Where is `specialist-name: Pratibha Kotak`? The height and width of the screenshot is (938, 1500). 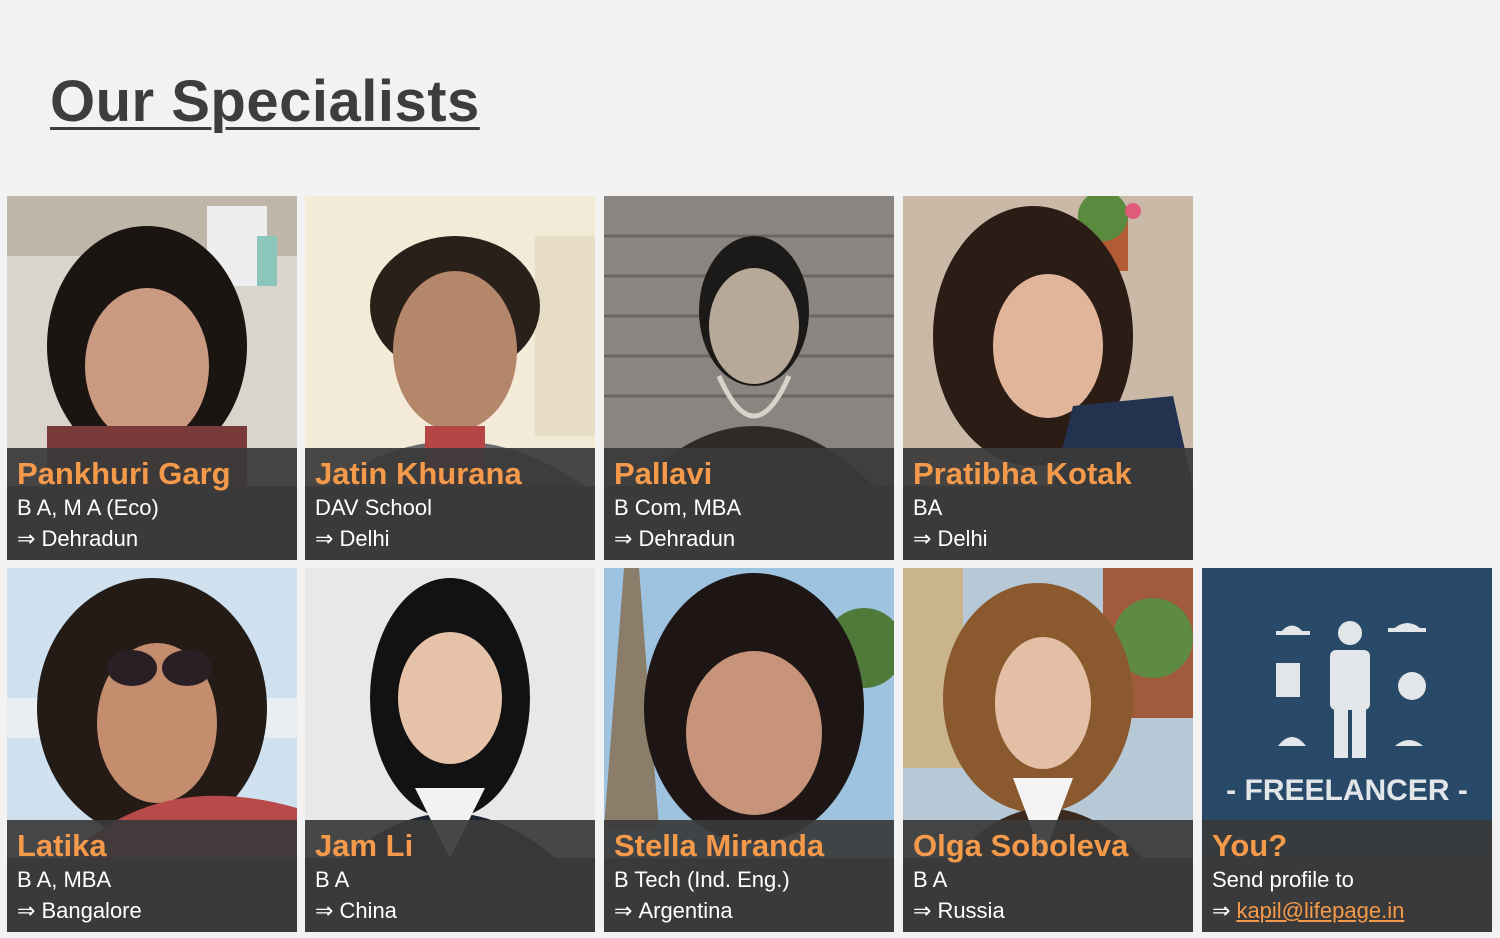 specialist-name: Pratibha Kotak is located at coordinates (1022, 473).